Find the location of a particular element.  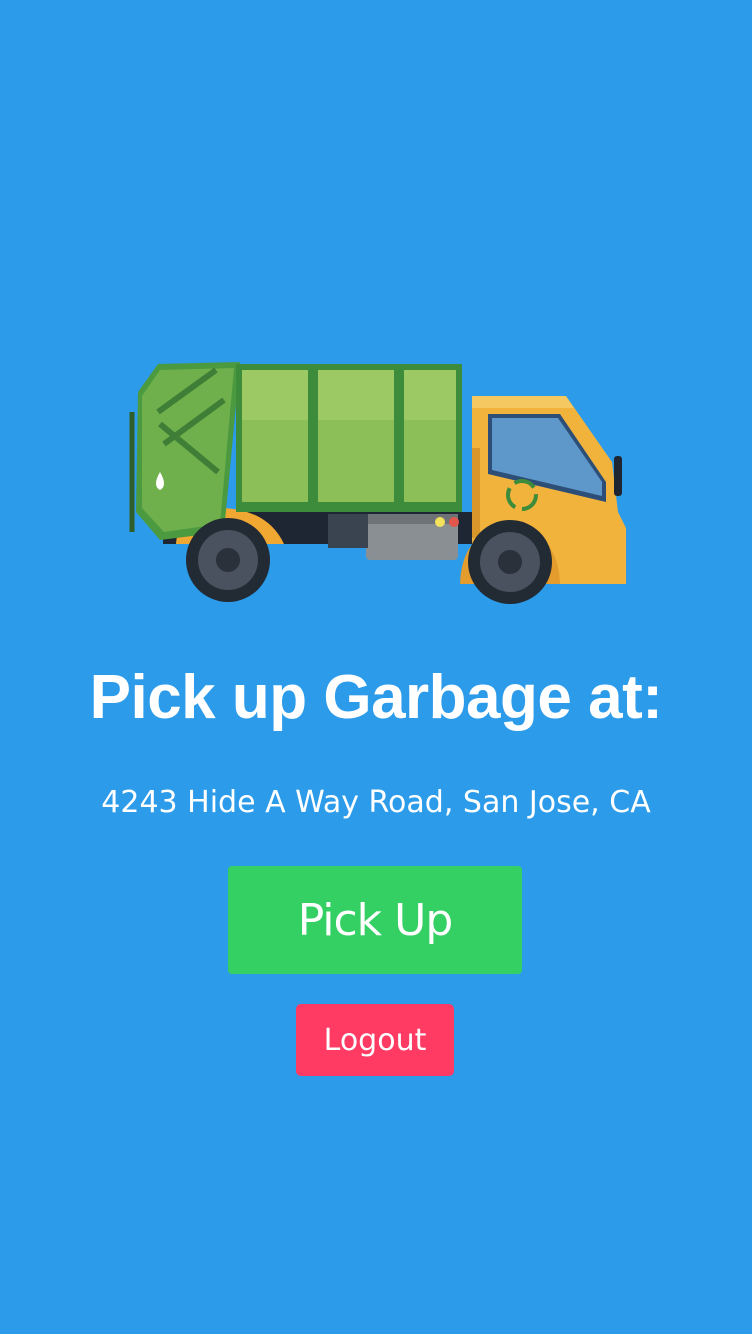

garbage-truck-icon is located at coordinates (377, 483).